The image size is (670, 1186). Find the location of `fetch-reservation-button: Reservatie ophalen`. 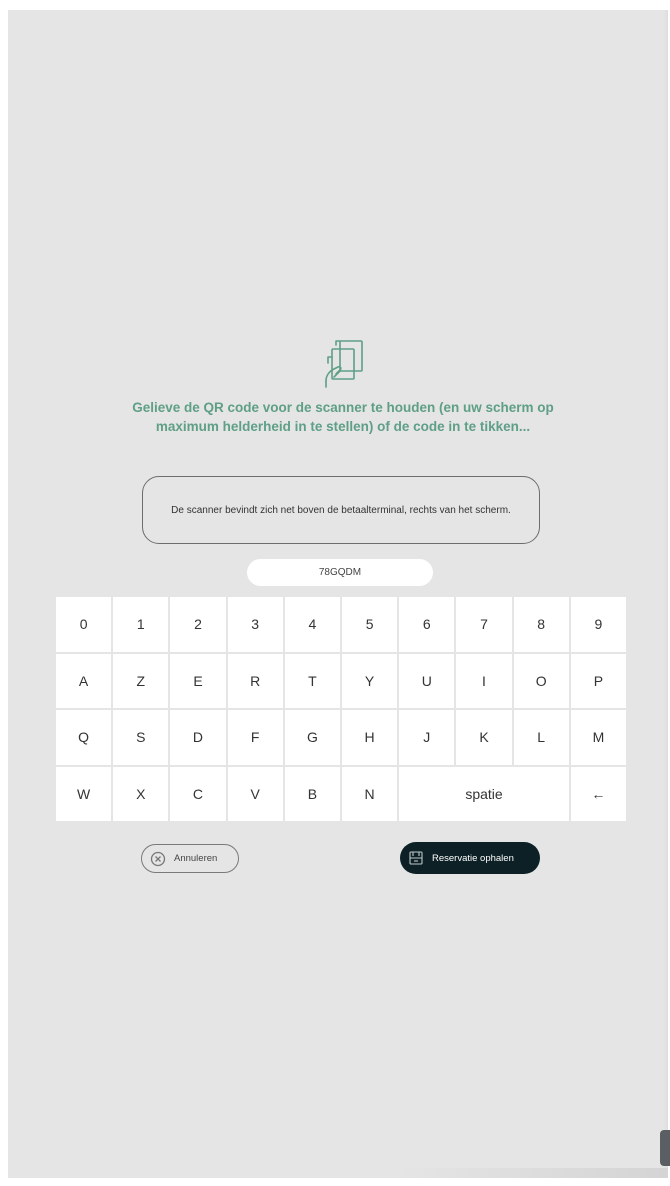

fetch-reservation-button: Reservatie ophalen is located at coordinates (470, 858).